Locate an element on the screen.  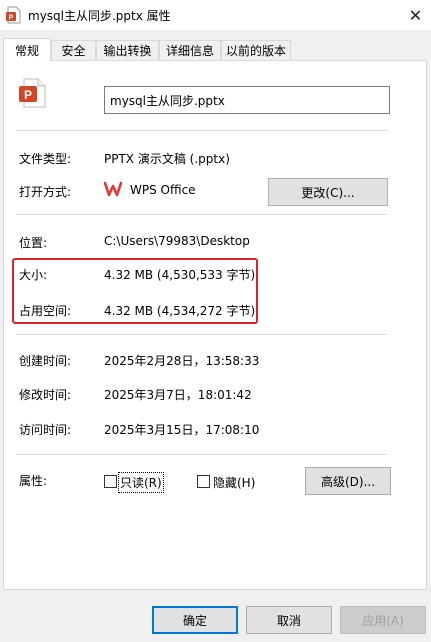
file-name-input: mysql主从同步.pptx is located at coordinates (247, 100).